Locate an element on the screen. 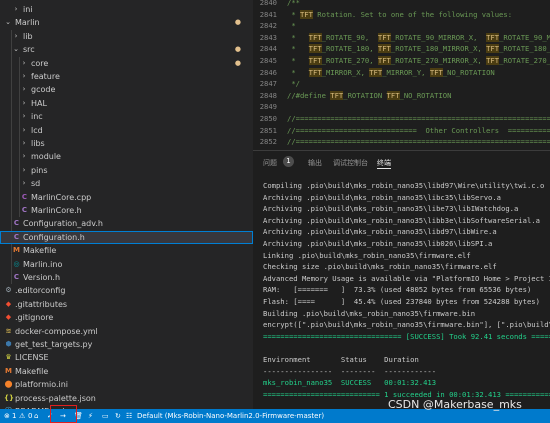 The width and height of the screenshot is (550, 423). tree-folder: › sd is located at coordinates (126, 183).